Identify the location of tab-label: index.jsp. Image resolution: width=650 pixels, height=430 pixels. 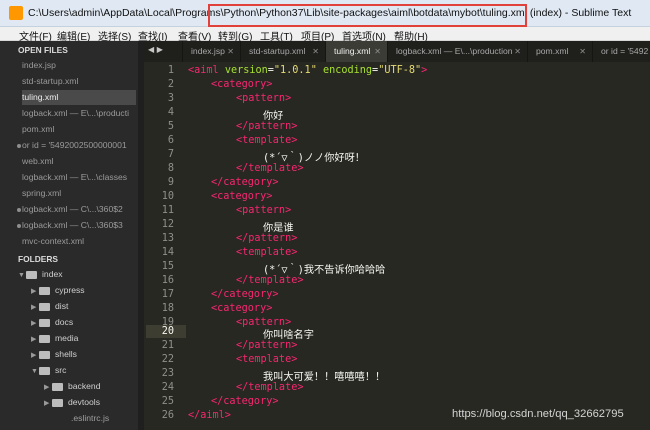
(208, 51).